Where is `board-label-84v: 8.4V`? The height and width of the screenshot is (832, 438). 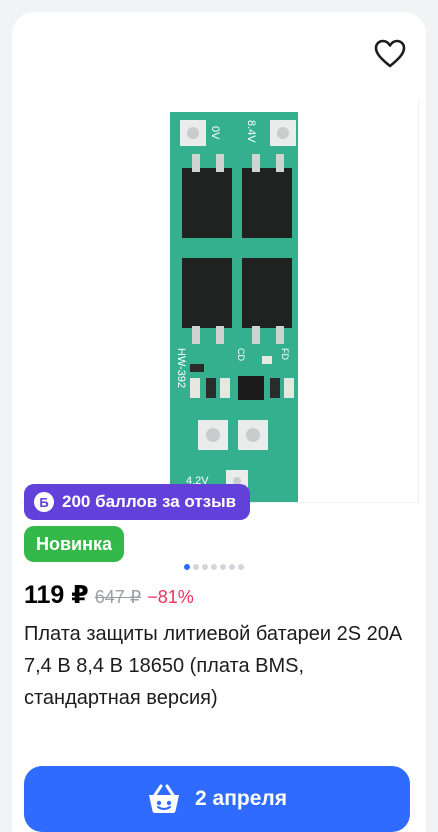 board-label-84v: 8.4V is located at coordinates (251, 131).